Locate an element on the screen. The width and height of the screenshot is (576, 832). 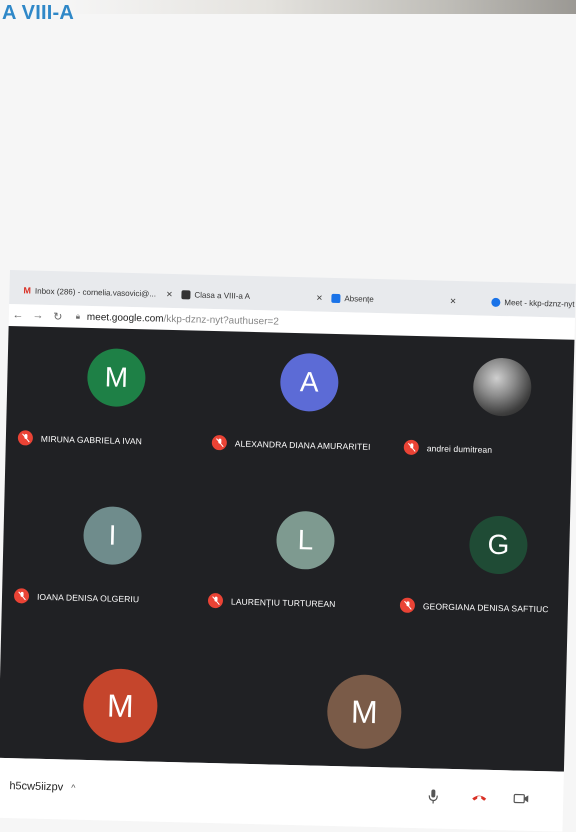
meeting-code: h5cw5iizpv is located at coordinates (36, 786).